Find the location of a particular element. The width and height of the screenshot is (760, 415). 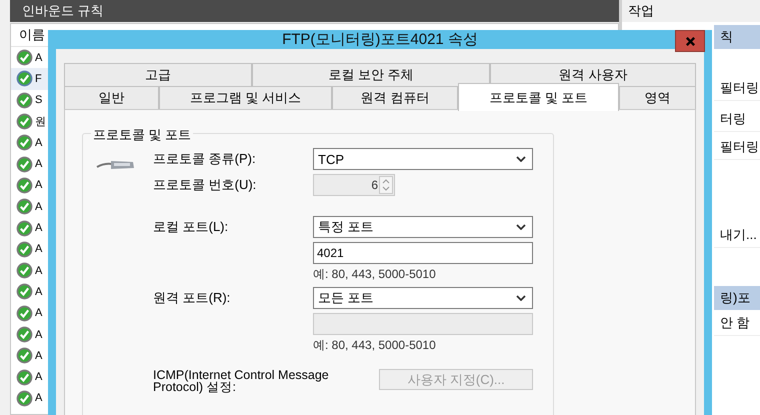

field-label: 프로토콜 번호(U): is located at coordinates (205, 185).